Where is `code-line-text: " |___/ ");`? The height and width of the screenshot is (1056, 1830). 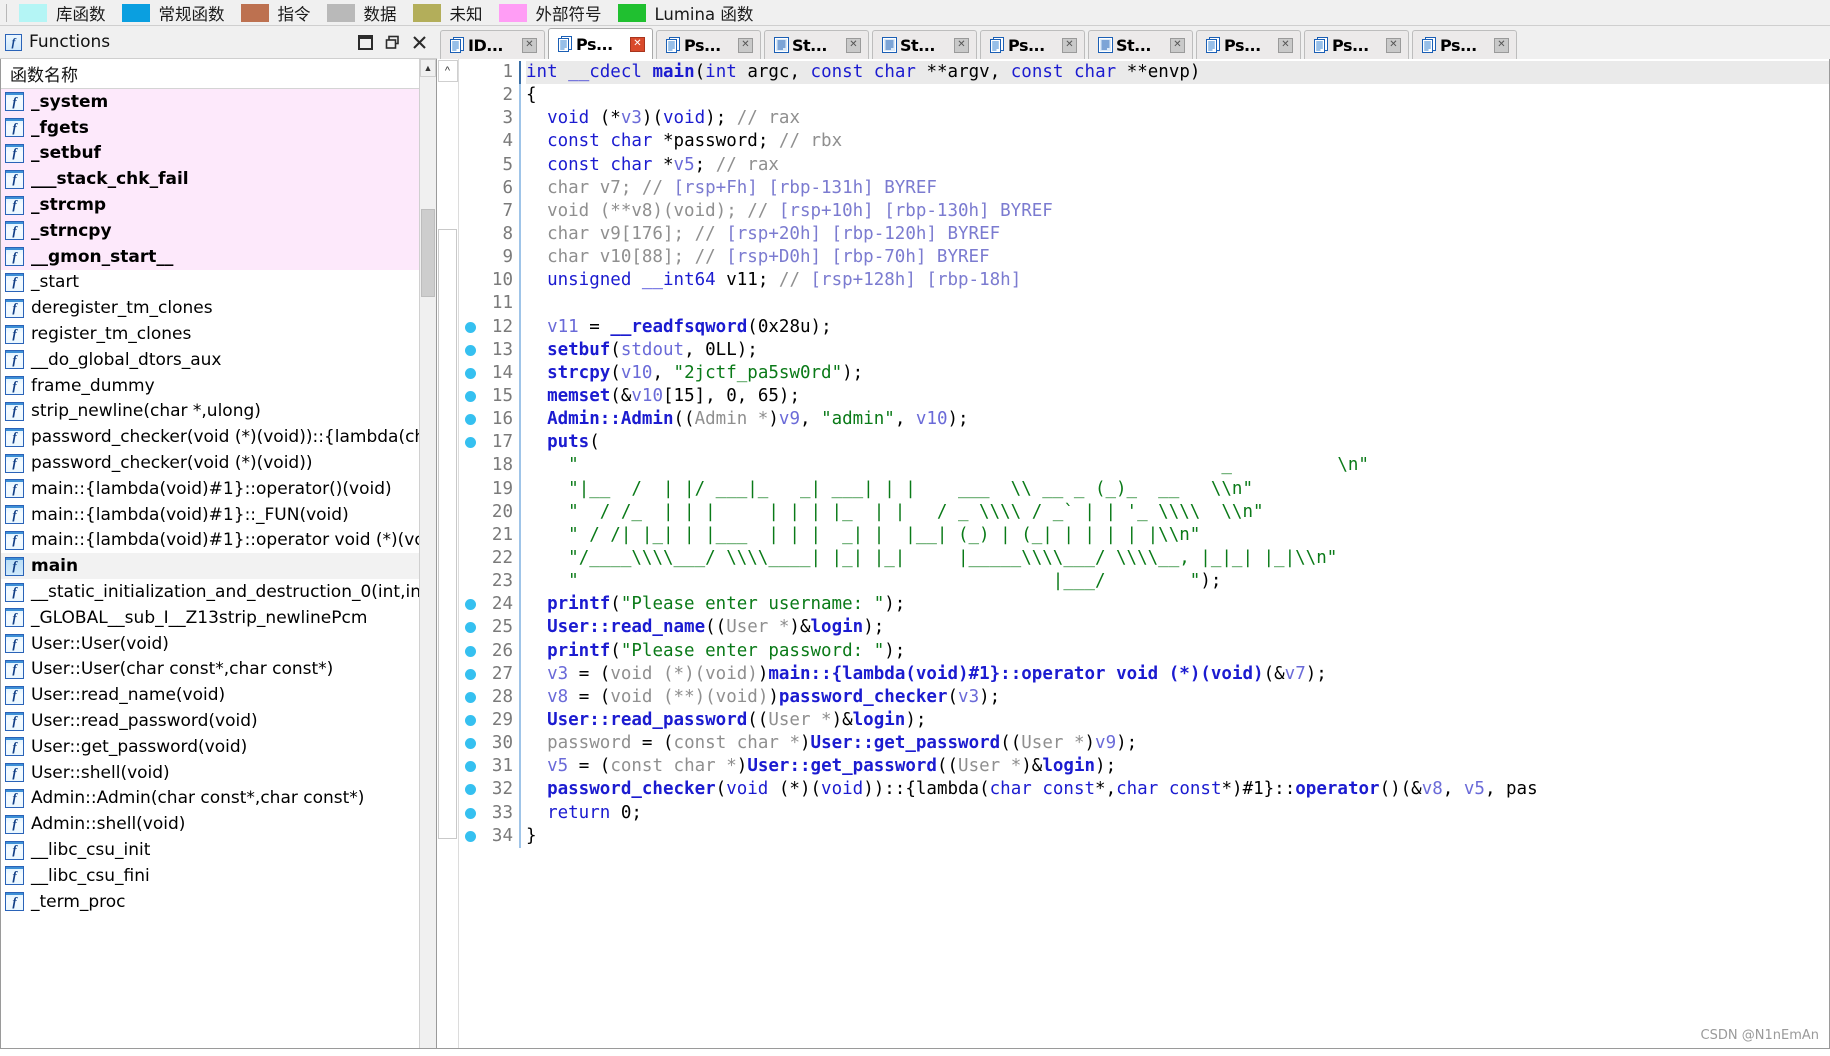 code-line-text: " |___/ "); is located at coordinates (1177, 581).